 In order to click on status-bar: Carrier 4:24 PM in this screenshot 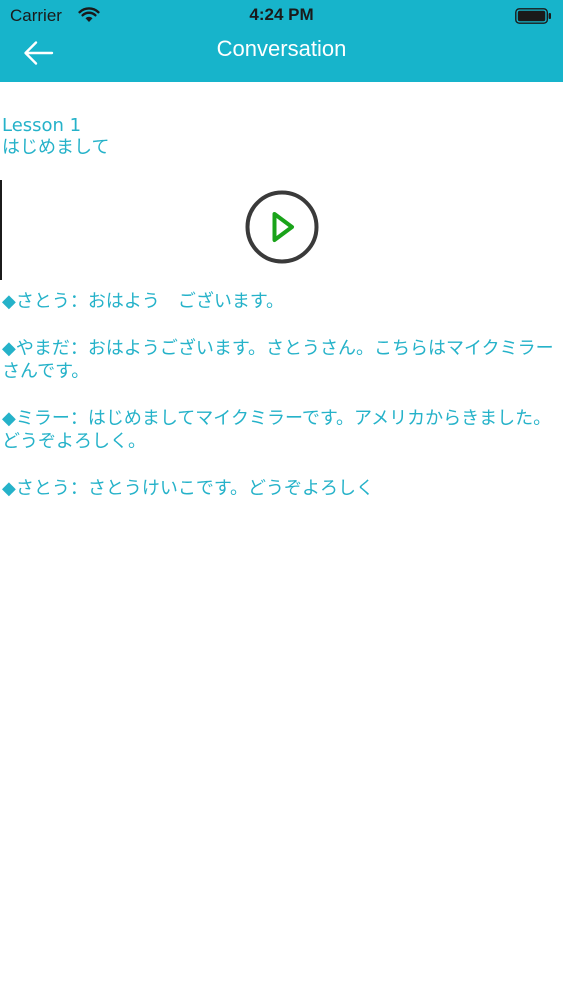, I will do `click(281, 16)`.